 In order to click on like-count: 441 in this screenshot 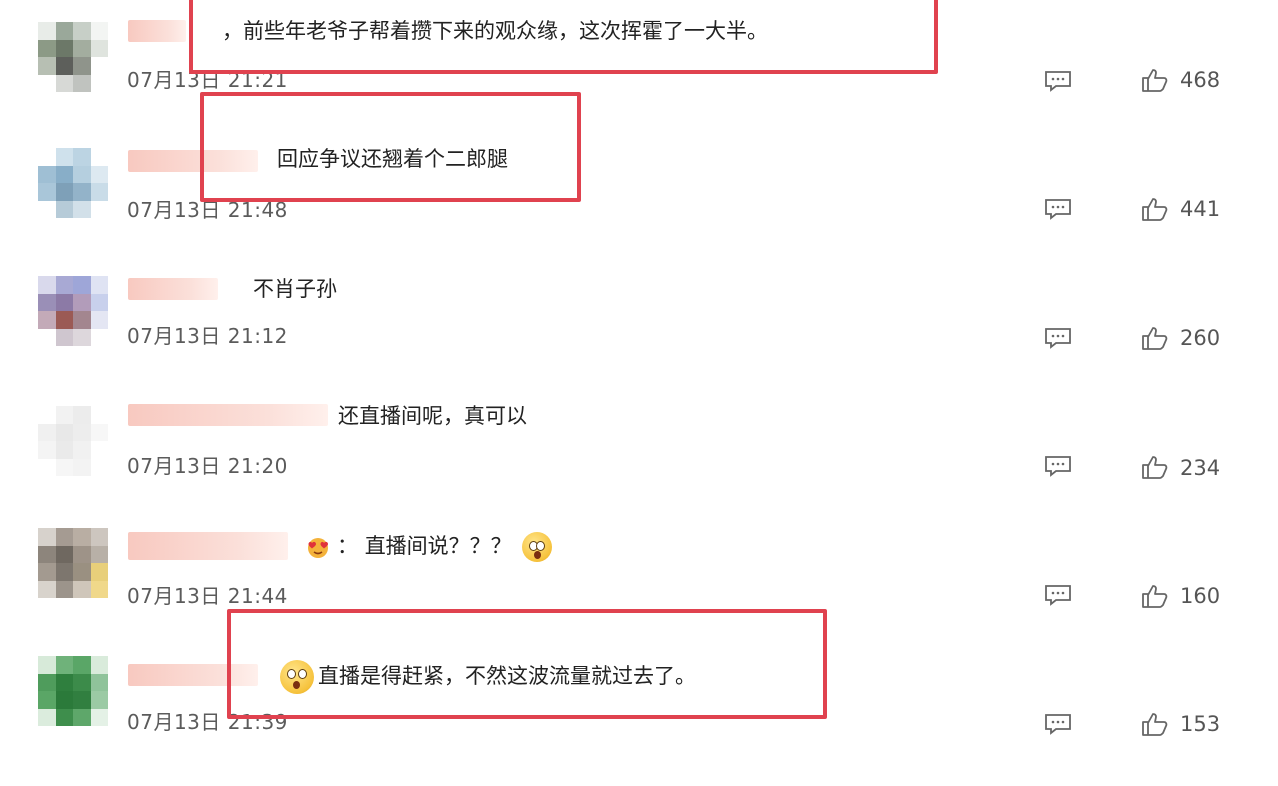, I will do `click(1200, 209)`.